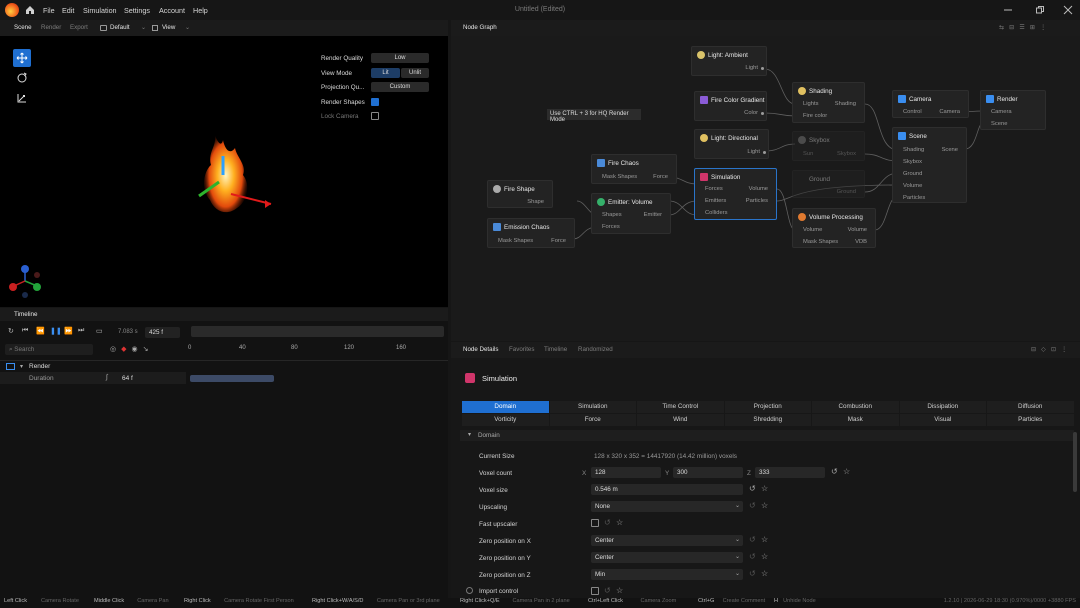 The image size is (1080, 608). Describe the element at coordinates (1040, 10) in the screenshot. I see `restore-icon` at that location.